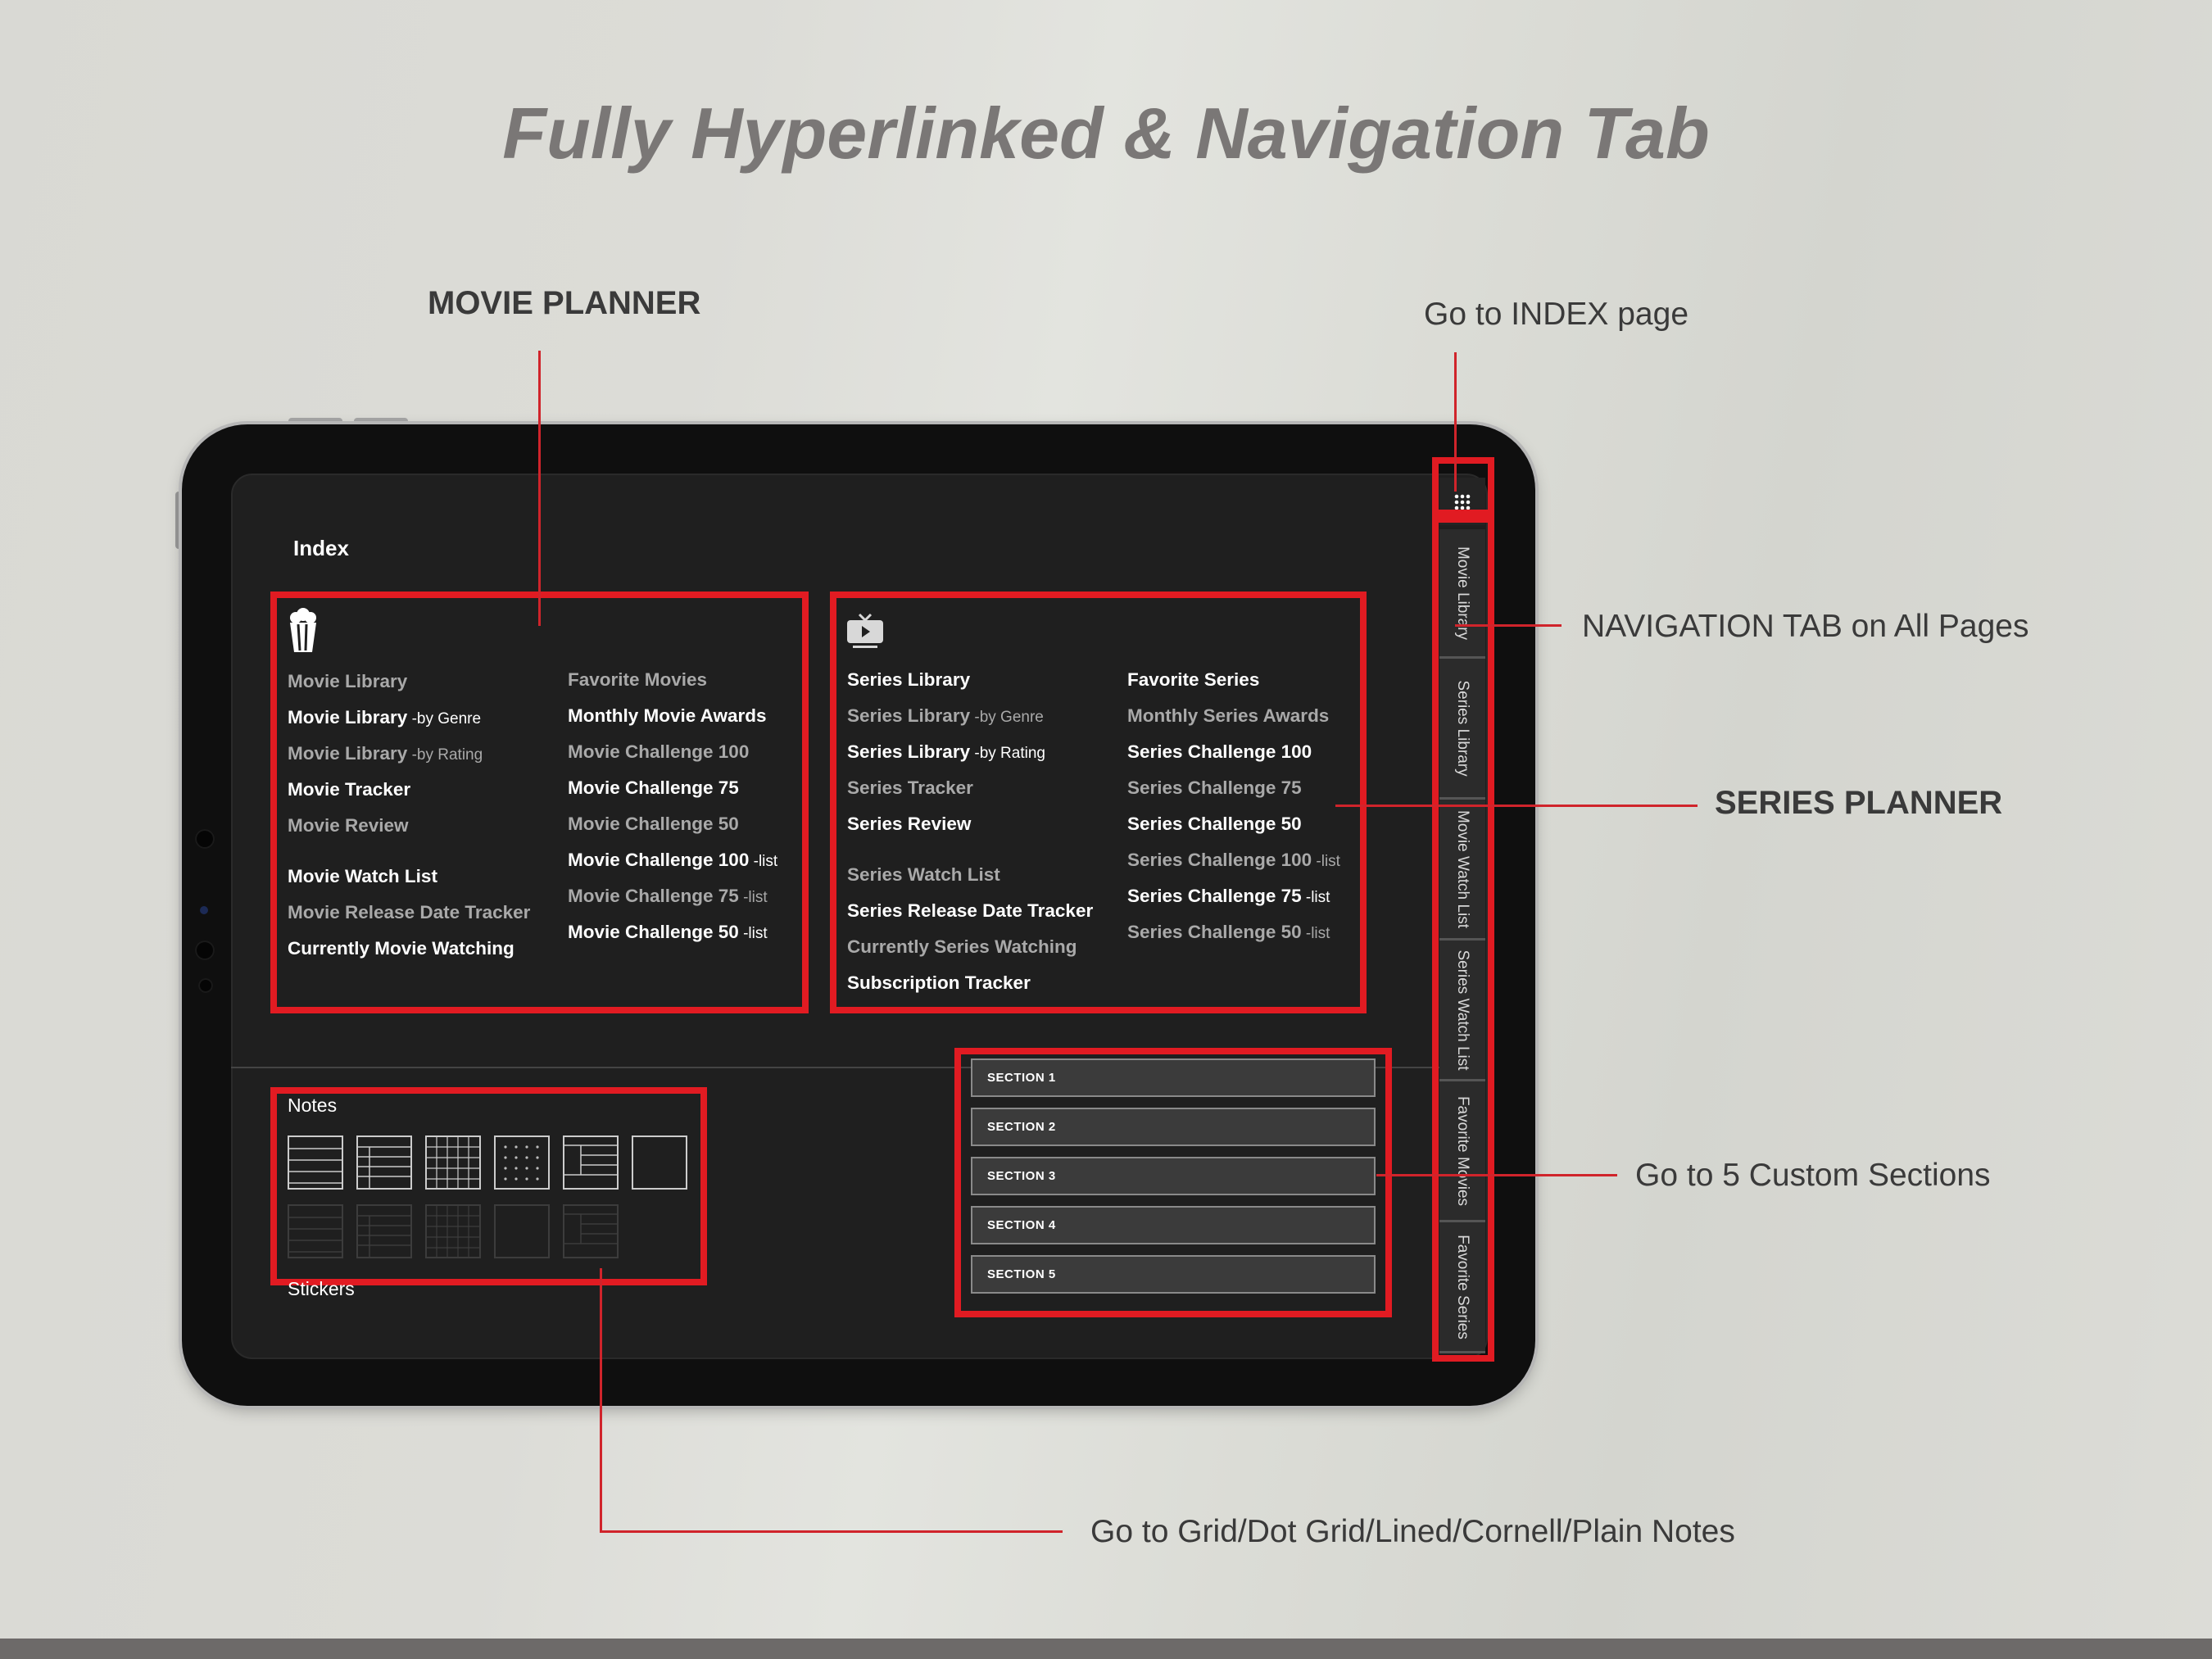 Image resolution: width=2212 pixels, height=1659 pixels. What do you see at coordinates (522, 1231) in the screenshot?
I see `dot-grid-notes-thumb-dark` at bounding box center [522, 1231].